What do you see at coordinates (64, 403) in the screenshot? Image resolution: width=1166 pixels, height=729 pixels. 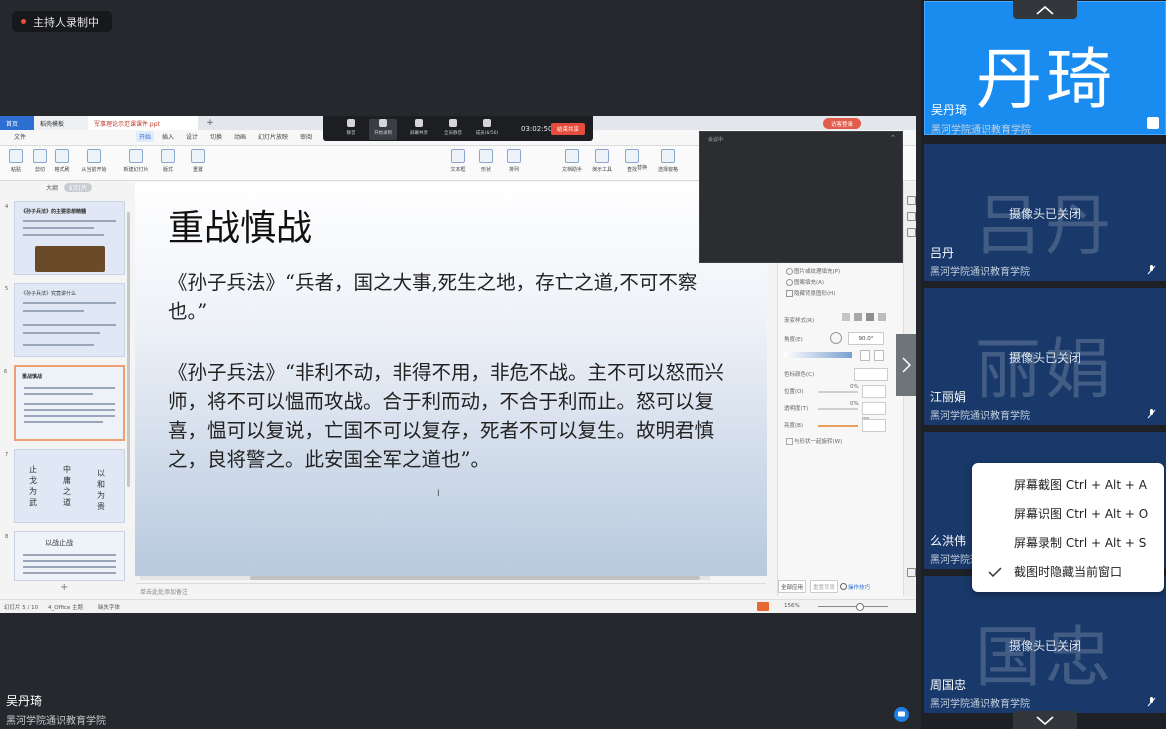 I see `slide-thumb-6: 6 重战慎战` at bounding box center [64, 403].